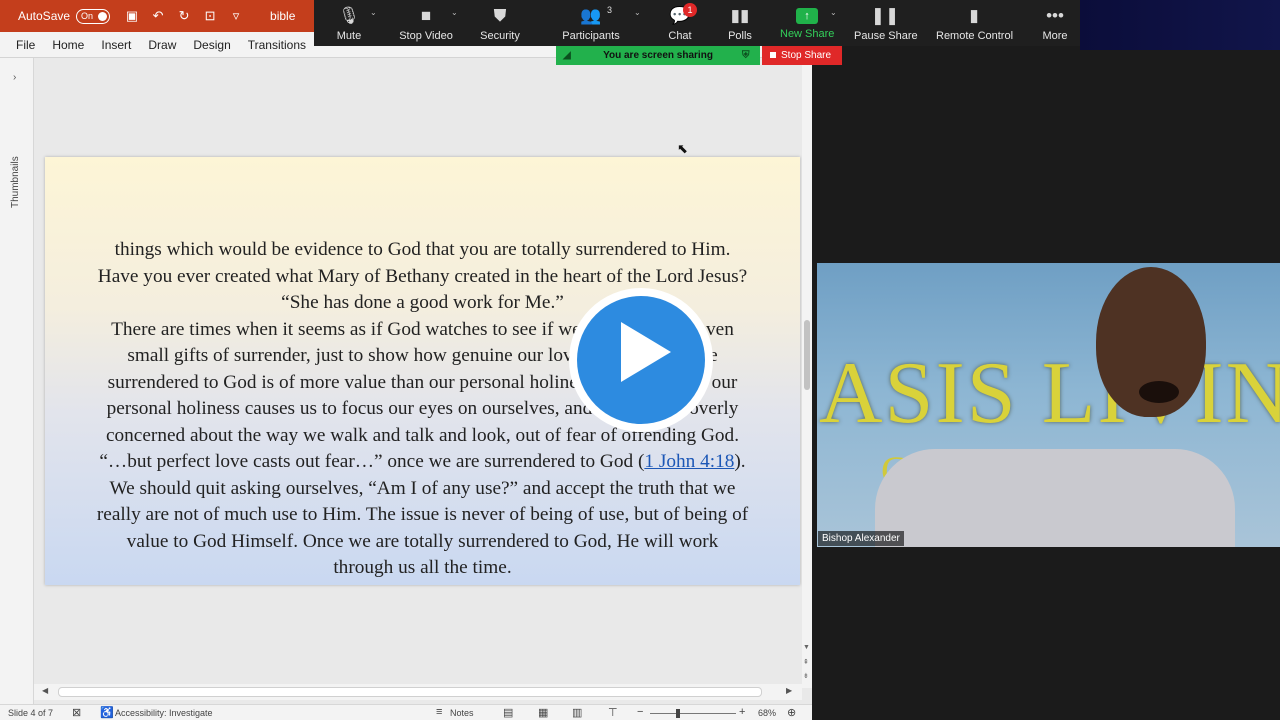  Describe the element at coordinates (25, 45) in the screenshot. I see `tab-file: File` at that location.